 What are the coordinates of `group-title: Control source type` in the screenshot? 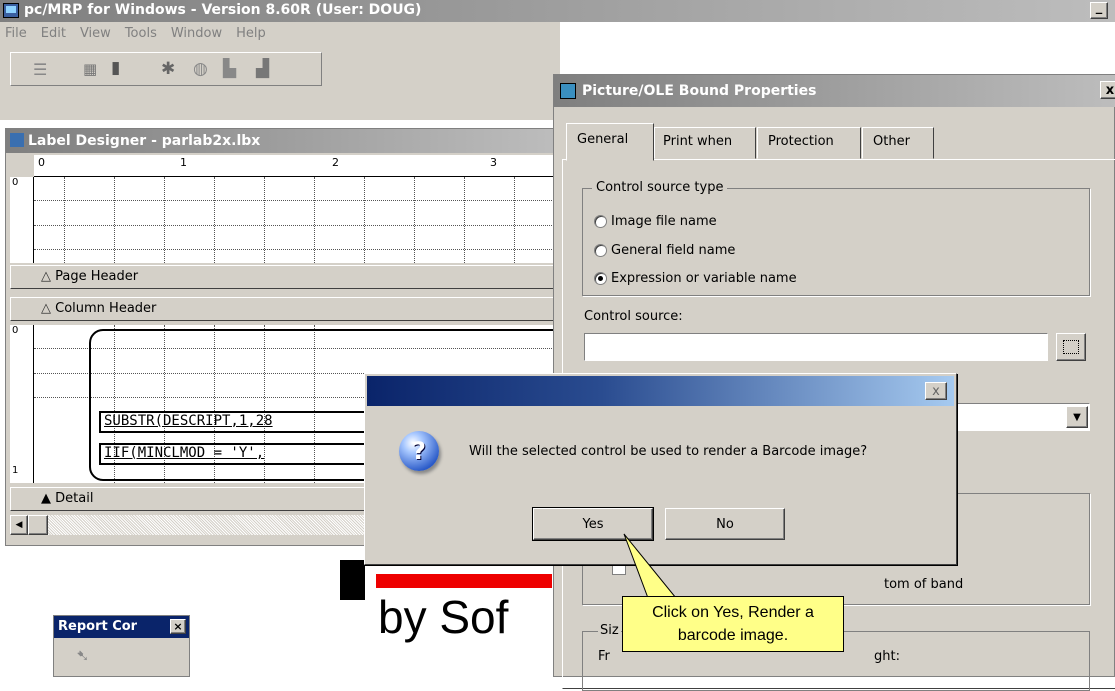 It's located at (660, 187).